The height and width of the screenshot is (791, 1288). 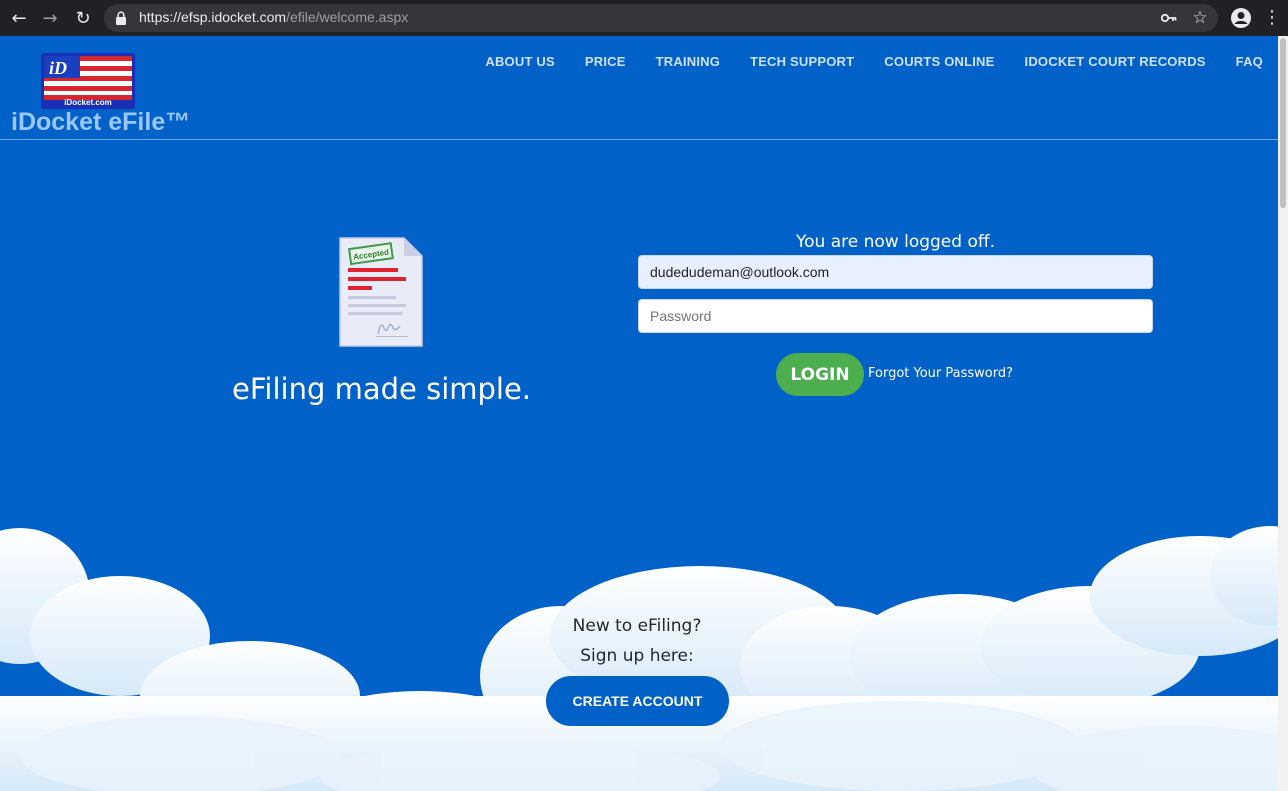 What do you see at coordinates (1249, 61) in the screenshot?
I see `nav-faq: FAQ` at bounding box center [1249, 61].